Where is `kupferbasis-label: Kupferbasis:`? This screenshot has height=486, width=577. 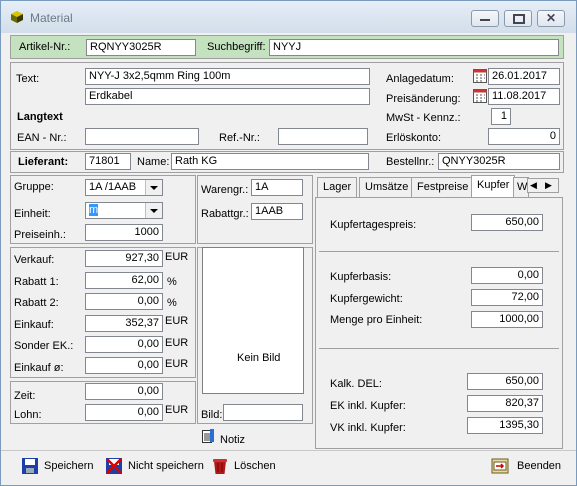 kupferbasis-label: Kupferbasis: is located at coordinates (361, 277).